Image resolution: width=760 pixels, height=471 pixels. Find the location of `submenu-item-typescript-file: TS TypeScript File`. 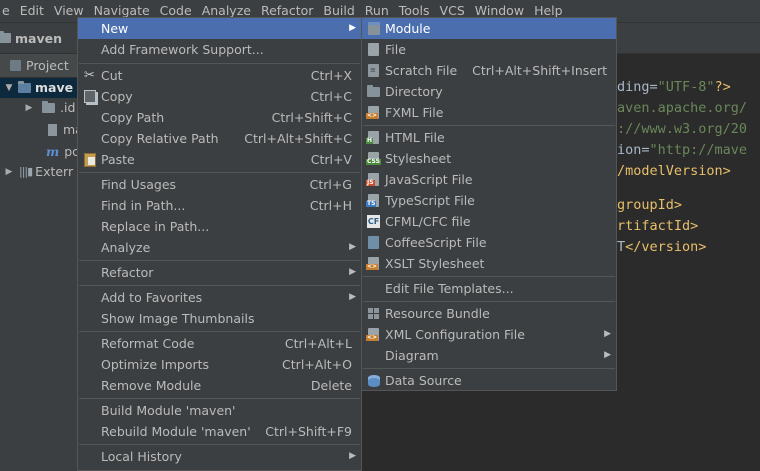

submenu-item-typescript-file: TS TypeScript File is located at coordinates (489, 200).